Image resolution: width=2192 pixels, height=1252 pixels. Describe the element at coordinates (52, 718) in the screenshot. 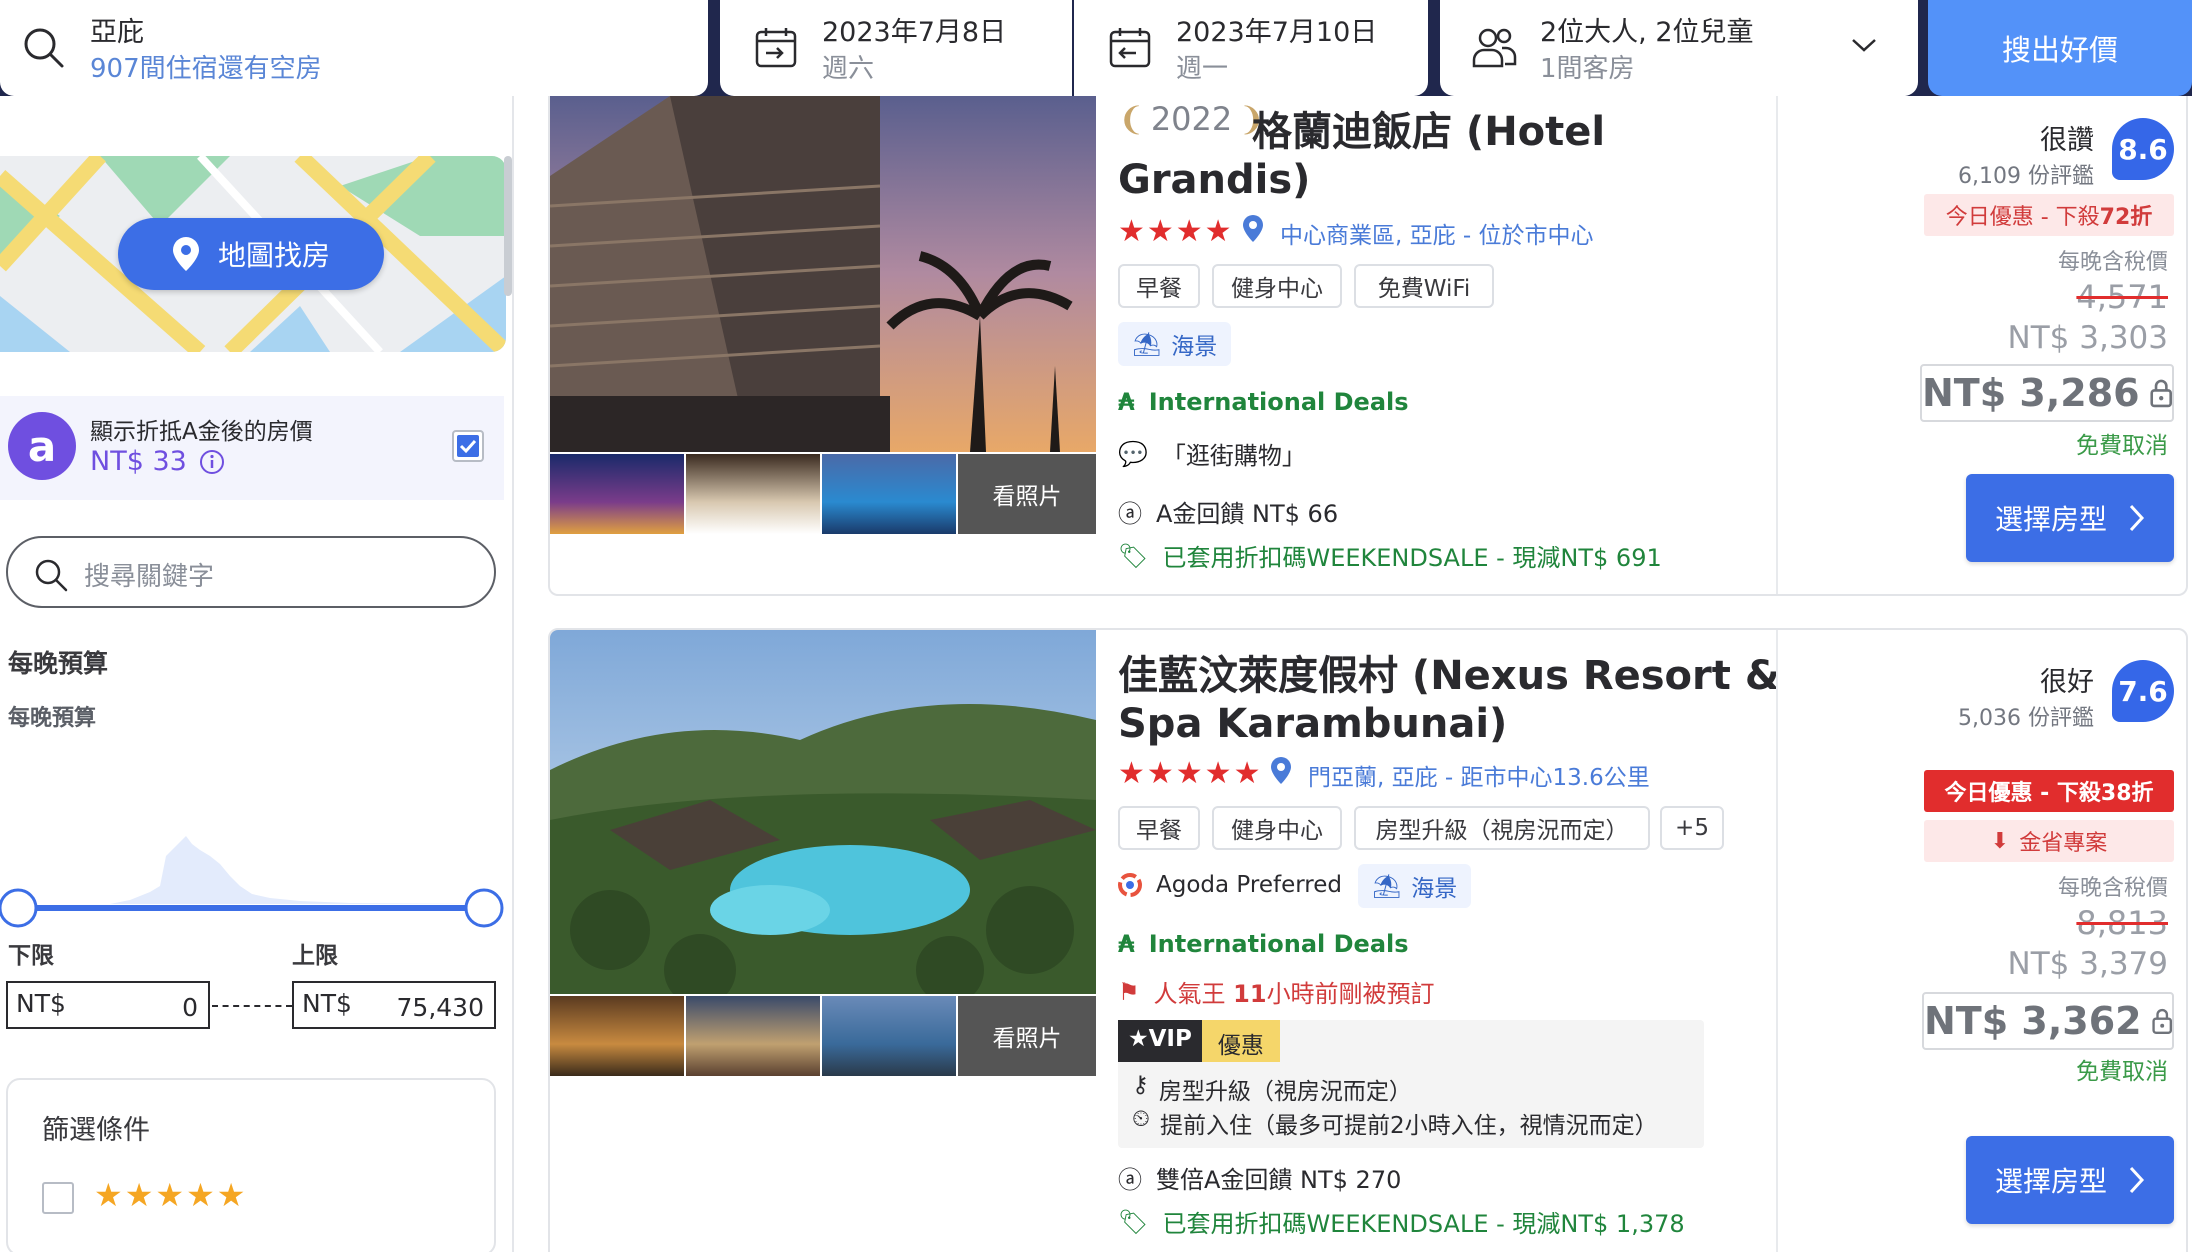

I see `budget-subtitle: 每晚預算` at that location.